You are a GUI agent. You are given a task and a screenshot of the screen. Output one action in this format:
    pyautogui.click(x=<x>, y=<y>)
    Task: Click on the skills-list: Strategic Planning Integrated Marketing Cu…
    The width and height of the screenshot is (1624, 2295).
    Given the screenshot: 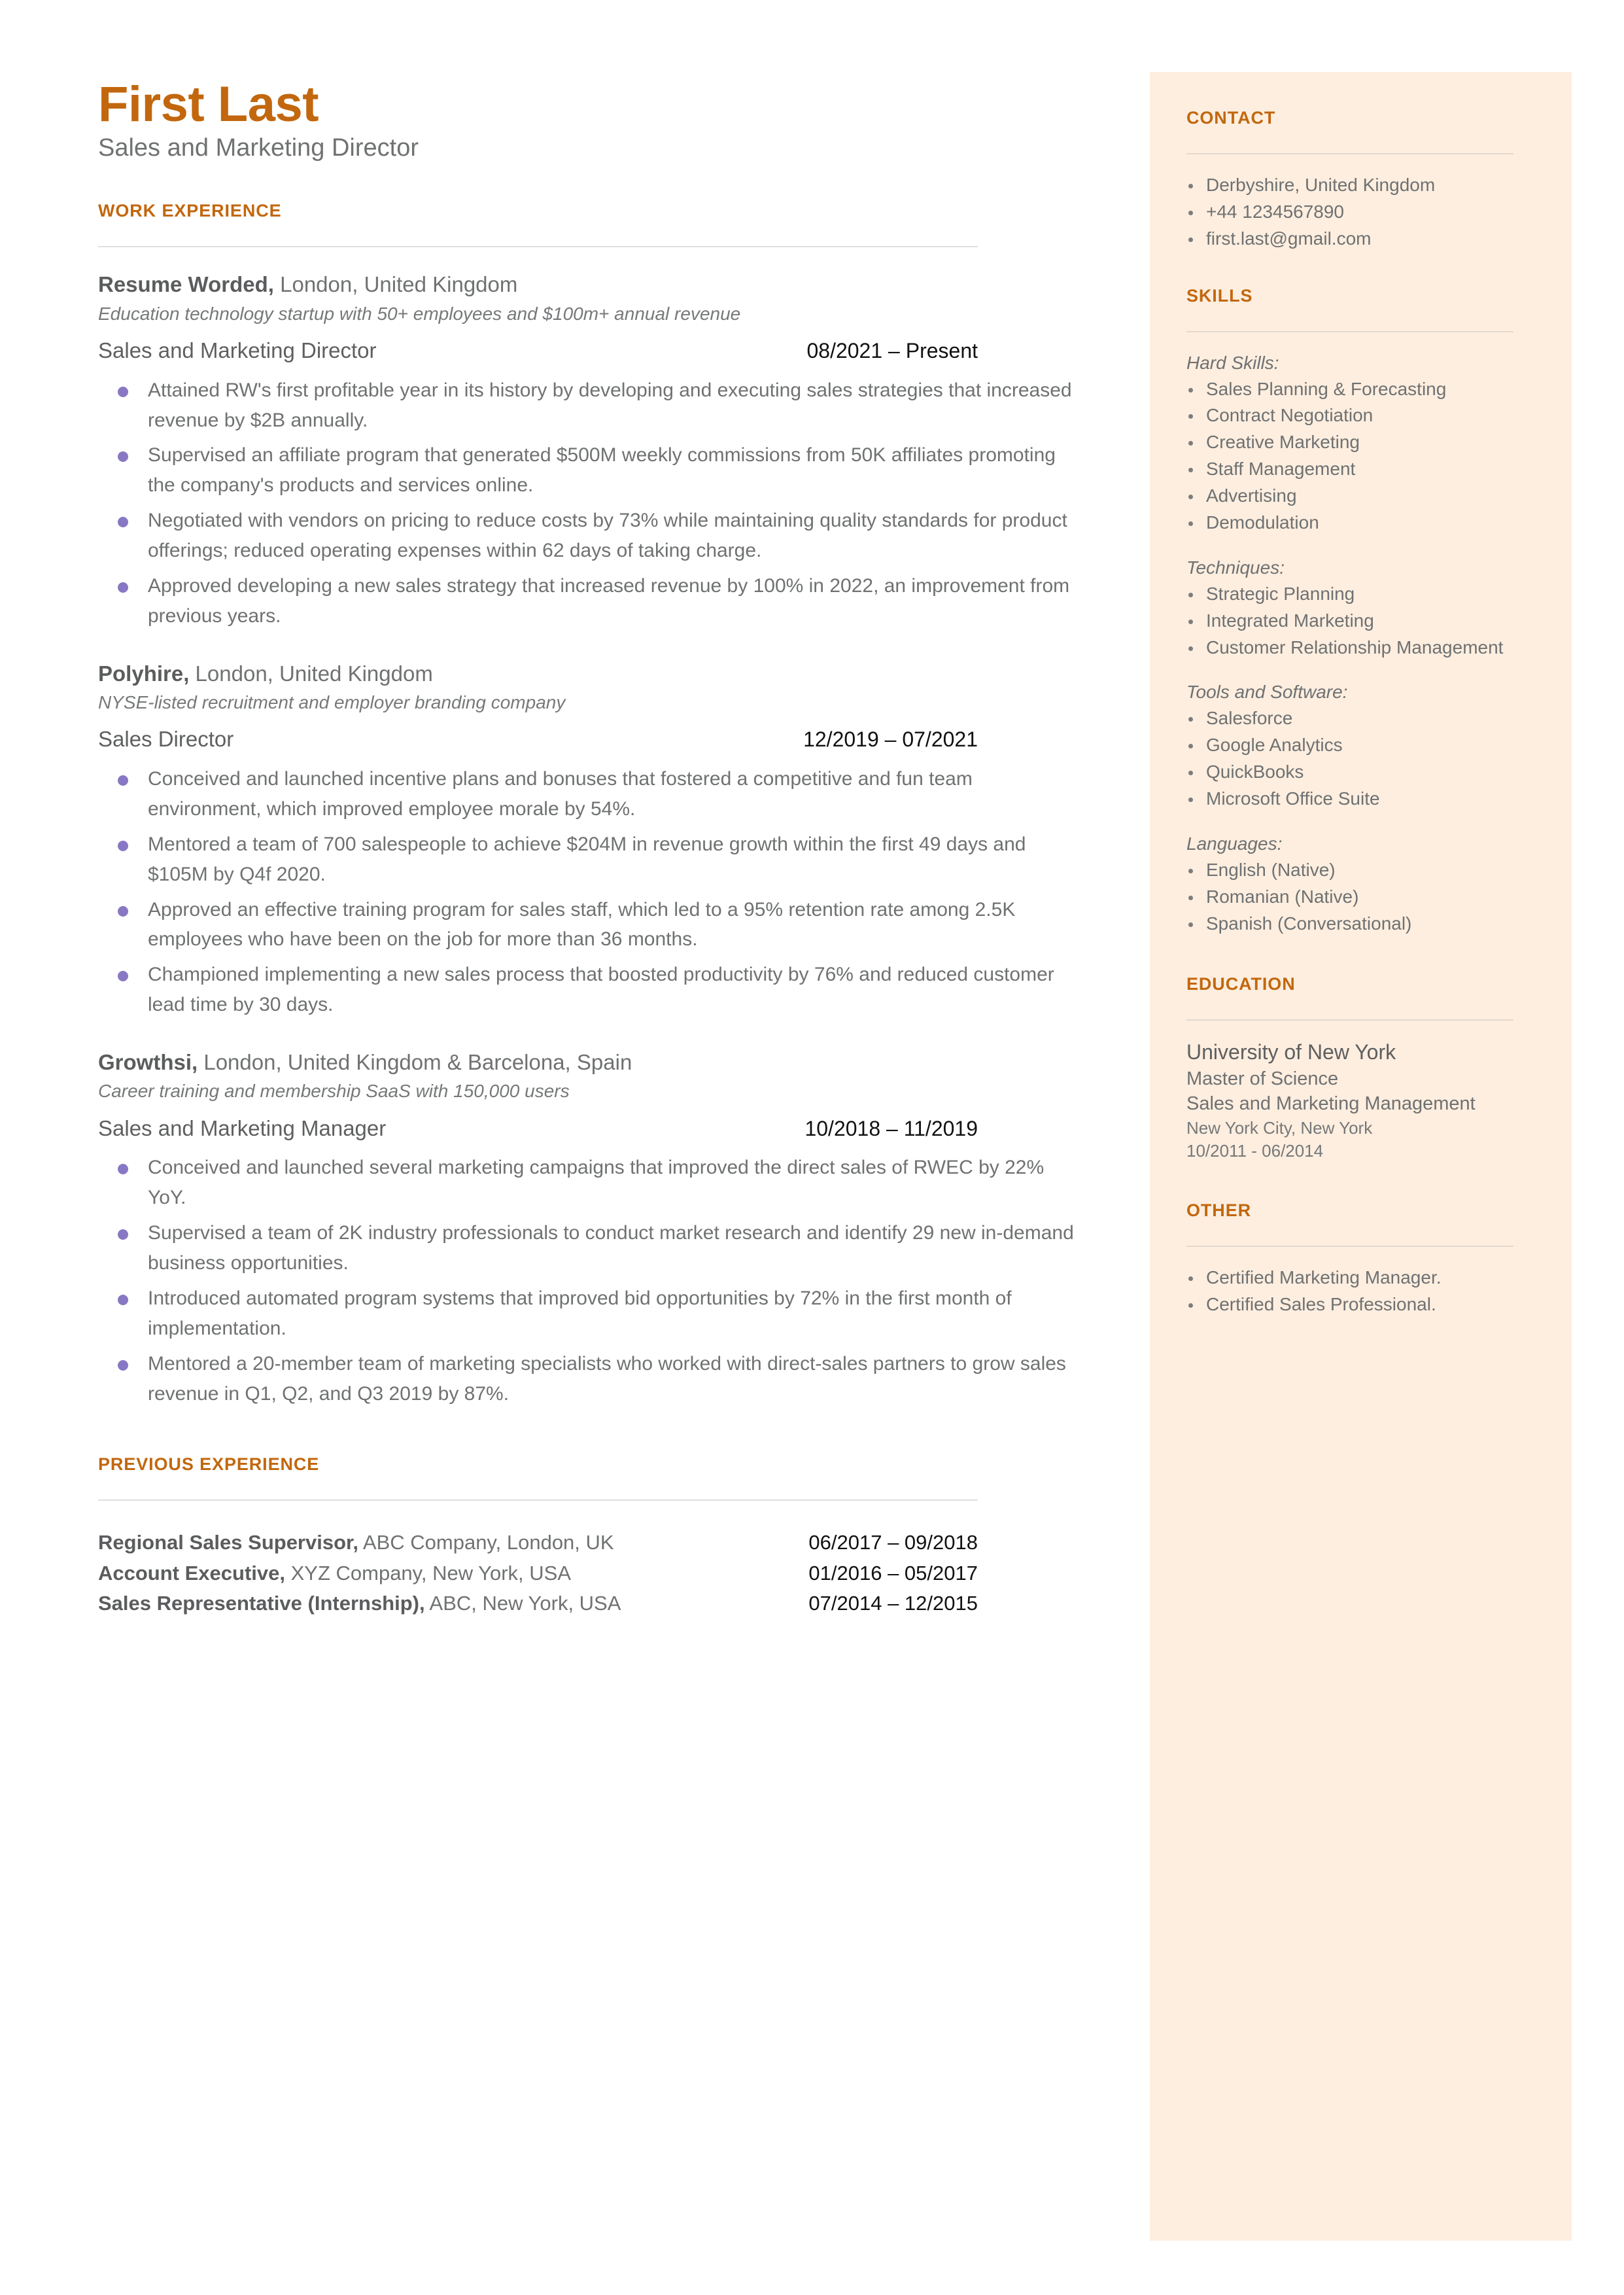 What is the action you would take?
    pyautogui.click(x=1360, y=621)
    